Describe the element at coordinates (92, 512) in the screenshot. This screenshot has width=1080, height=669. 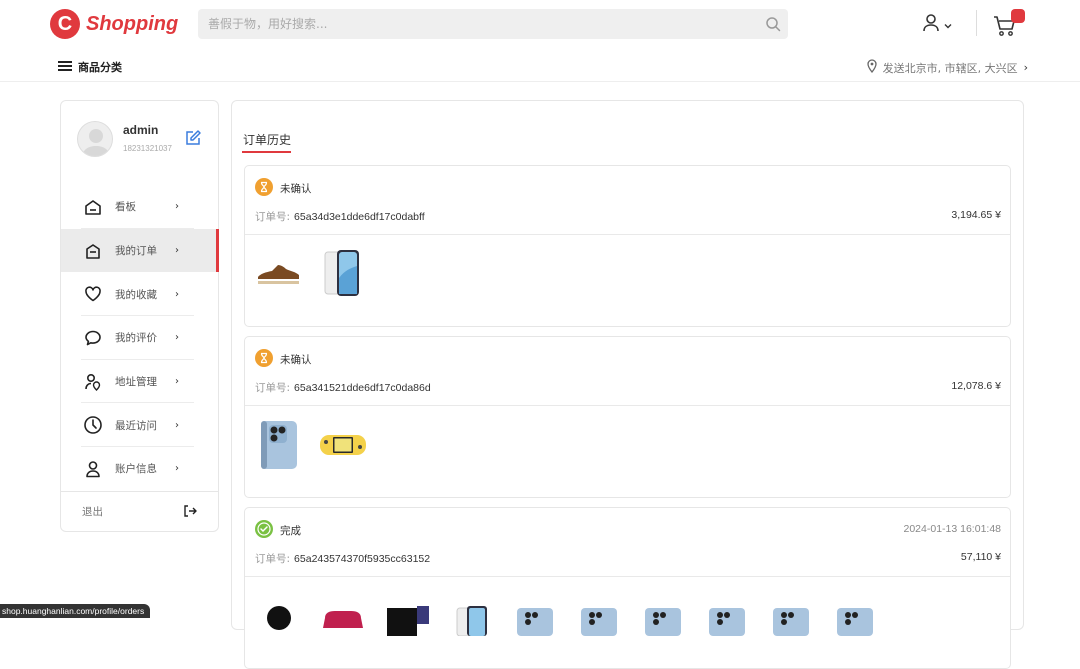
I see `logout-label: 退出` at that location.